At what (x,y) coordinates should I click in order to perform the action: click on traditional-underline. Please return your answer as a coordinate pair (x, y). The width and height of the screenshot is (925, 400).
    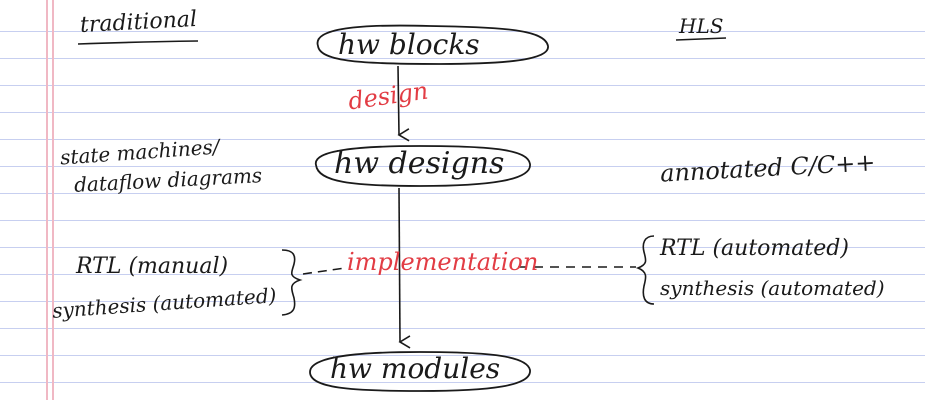
    Looking at the image, I should click on (138, 42).